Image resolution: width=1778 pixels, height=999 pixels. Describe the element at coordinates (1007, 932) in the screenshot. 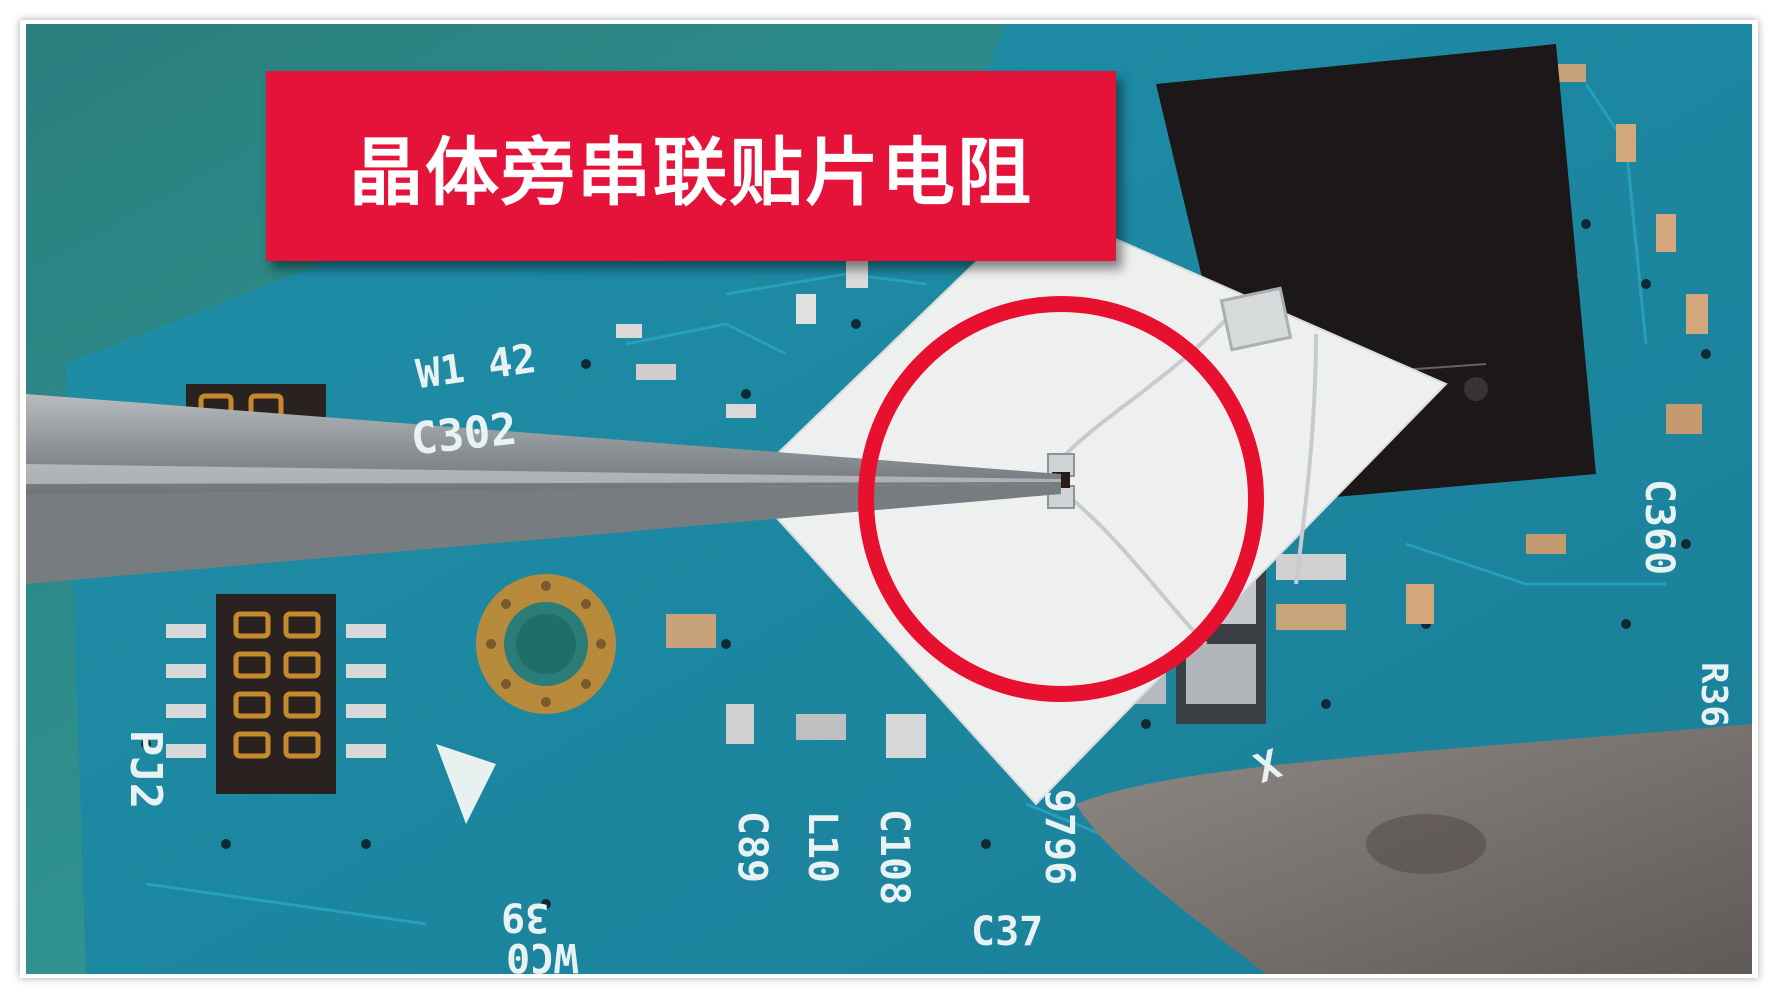

I see `silkscreen-c37: C37` at that location.